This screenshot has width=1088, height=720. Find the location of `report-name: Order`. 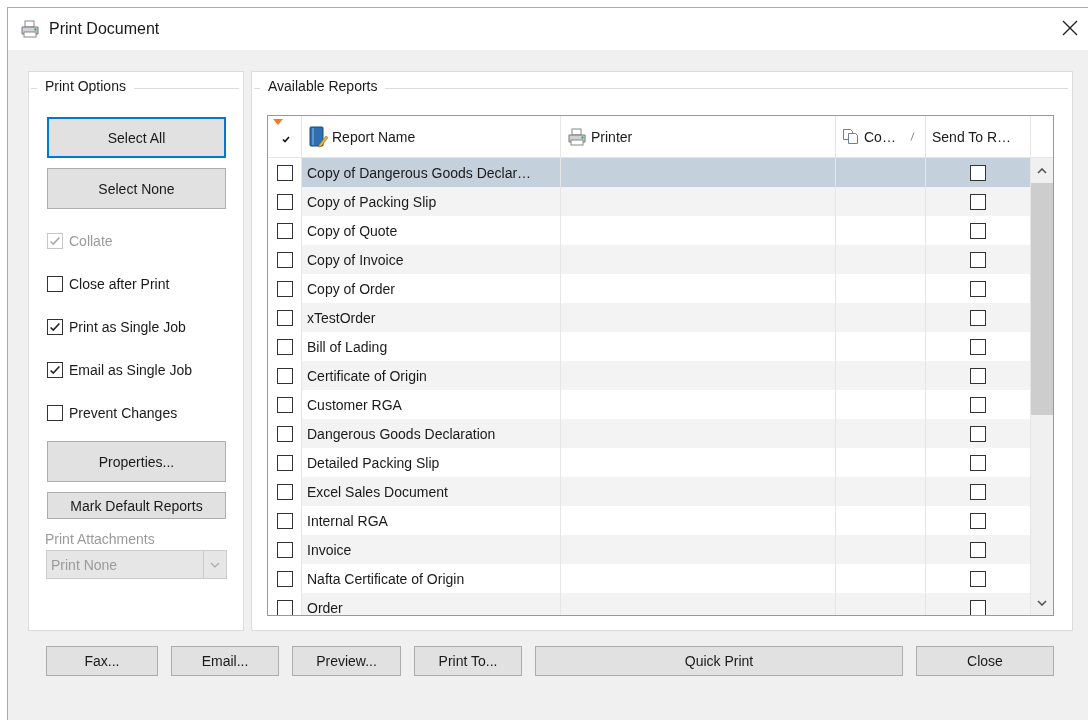

report-name: Order is located at coordinates (325, 607).